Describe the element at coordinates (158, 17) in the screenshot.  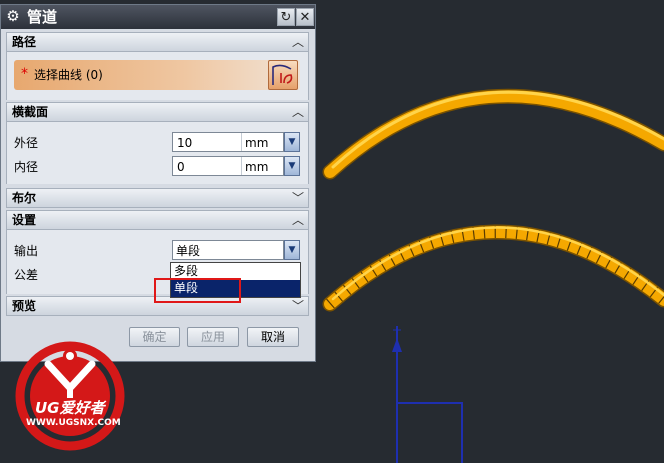
I see `dialog-titlebar: ⚙ 管道 ↻ ✕` at that location.